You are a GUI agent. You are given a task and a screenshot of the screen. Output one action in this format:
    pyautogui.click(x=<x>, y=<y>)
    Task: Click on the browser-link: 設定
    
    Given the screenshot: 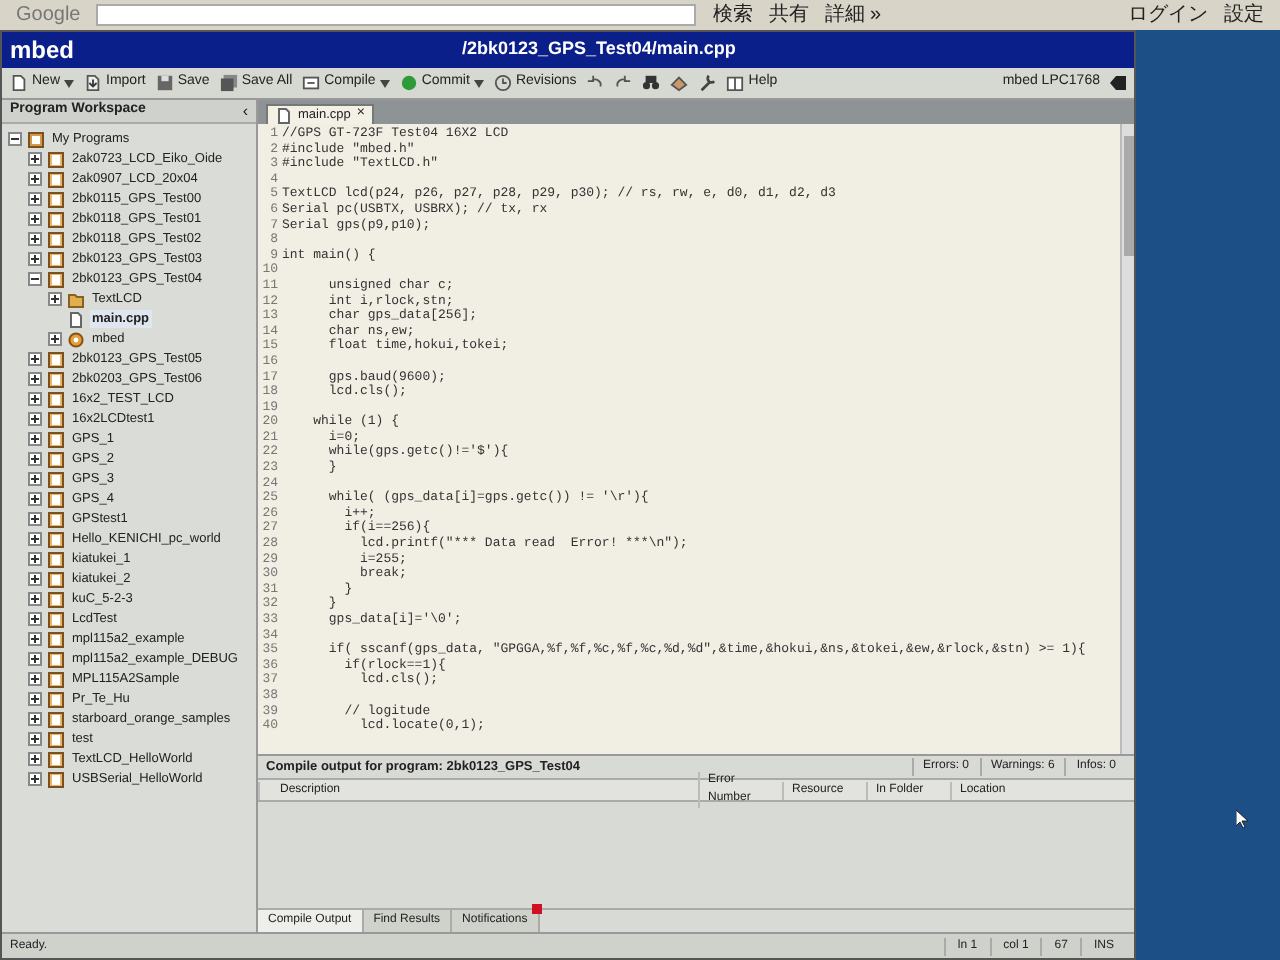 What is the action you would take?
    pyautogui.click(x=1244, y=15)
    